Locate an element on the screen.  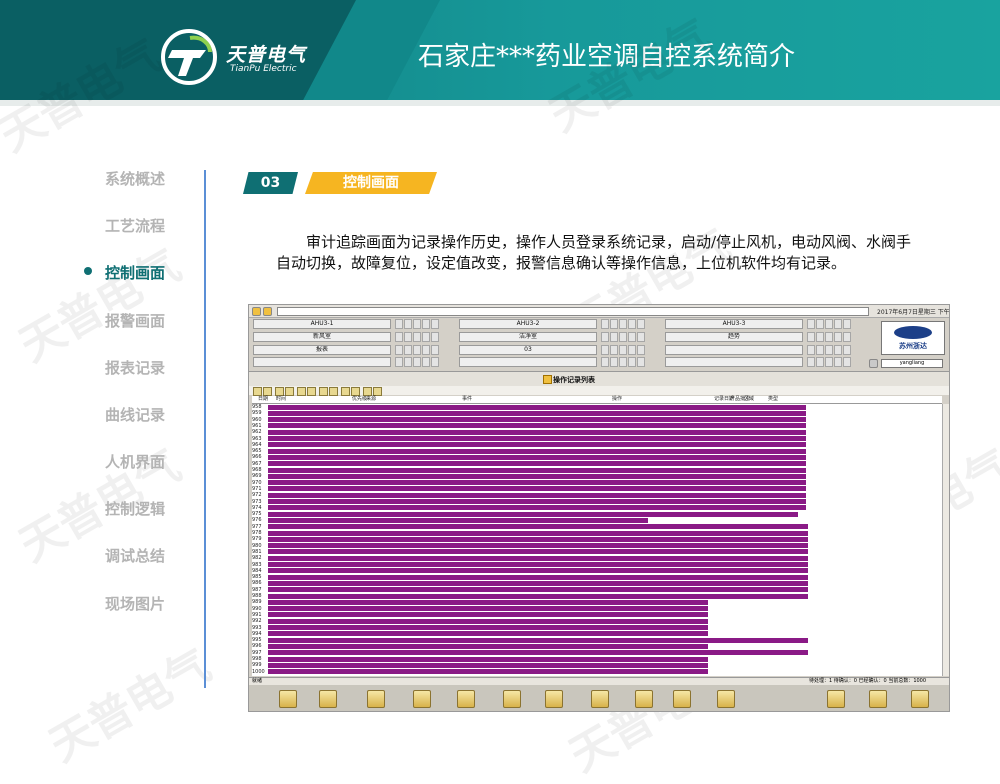
nav-item-control-logic: 控制逻辑 is located at coordinates (135, 508).